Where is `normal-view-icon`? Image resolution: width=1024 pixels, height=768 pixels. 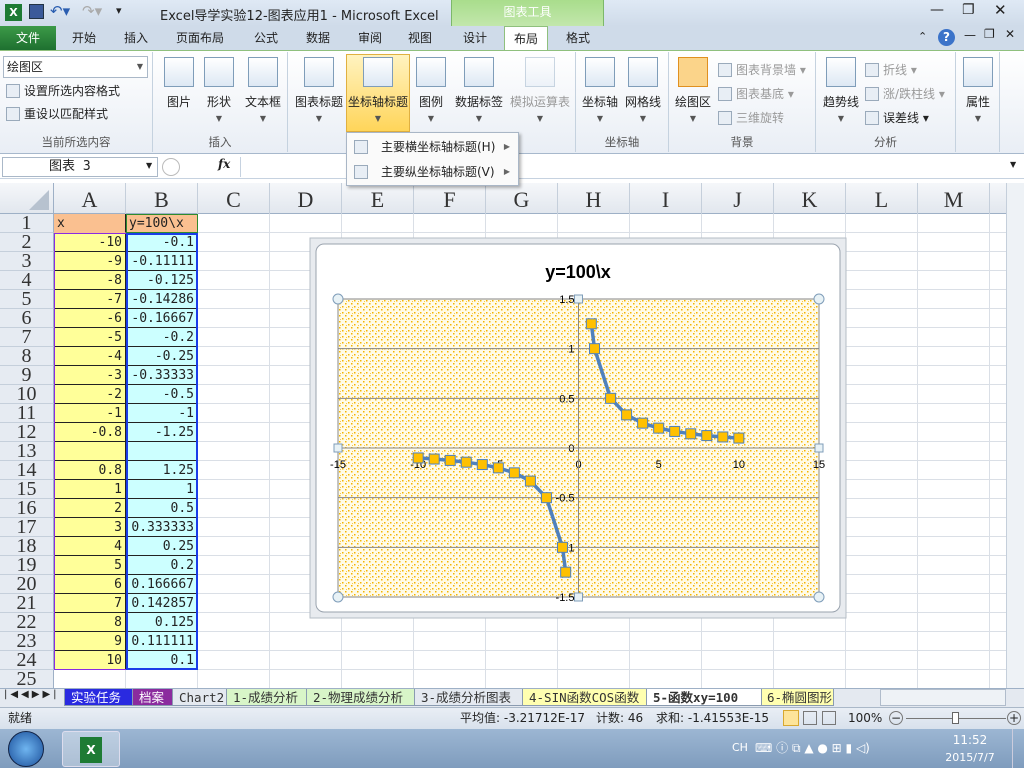
normal-view-icon is located at coordinates (791, 718).